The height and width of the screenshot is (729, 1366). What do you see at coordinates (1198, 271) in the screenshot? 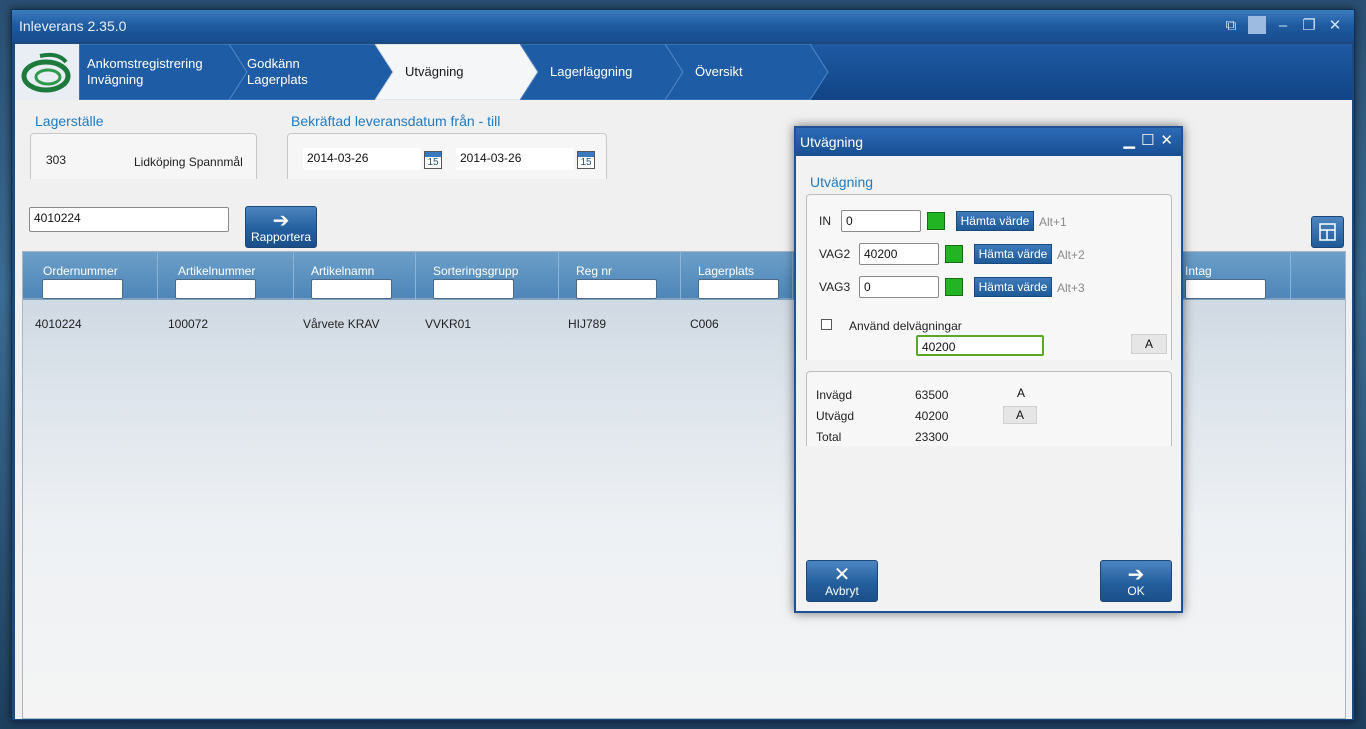
I see `col-label: Intag` at bounding box center [1198, 271].